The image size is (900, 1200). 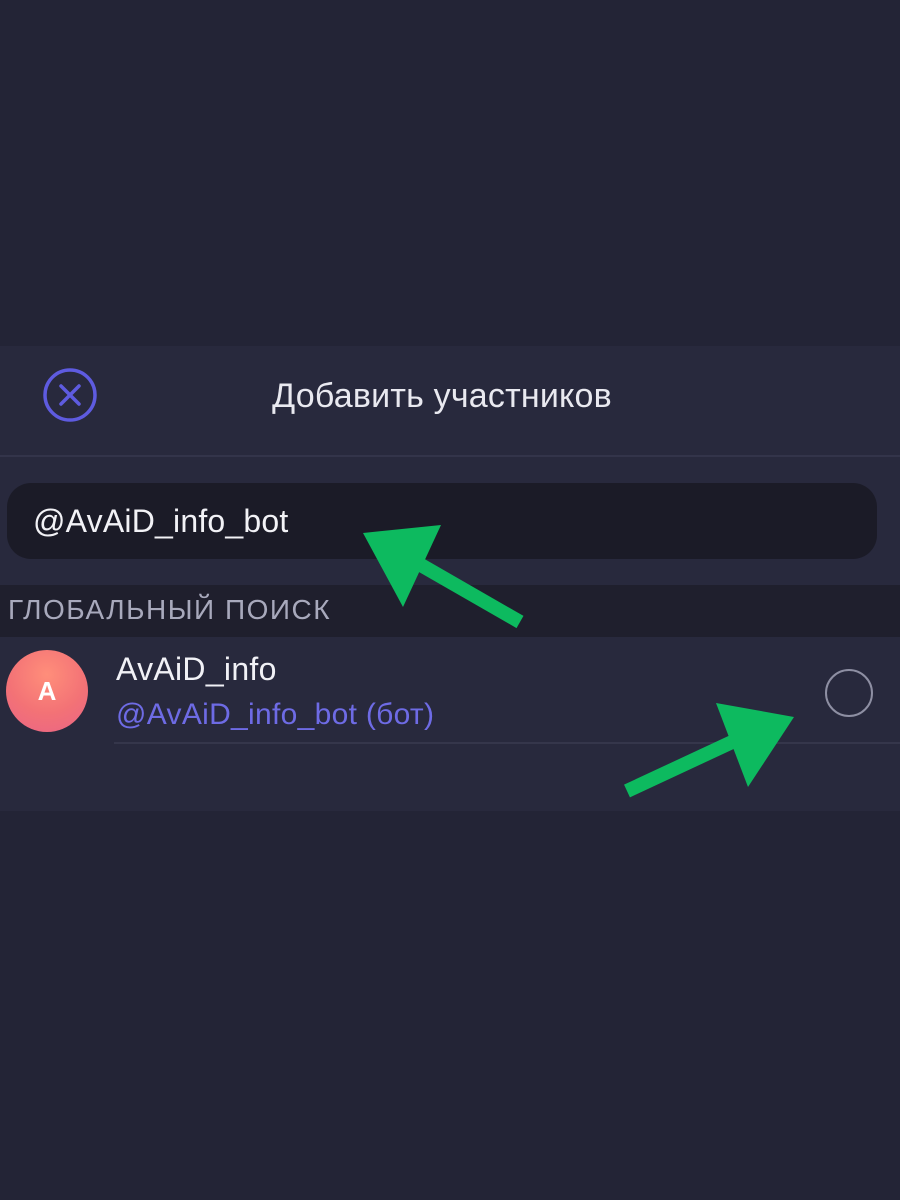 What do you see at coordinates (196, 669) in the screenshot?
I see `result-name: AvAiD_info` at bounding box center [196, 669].